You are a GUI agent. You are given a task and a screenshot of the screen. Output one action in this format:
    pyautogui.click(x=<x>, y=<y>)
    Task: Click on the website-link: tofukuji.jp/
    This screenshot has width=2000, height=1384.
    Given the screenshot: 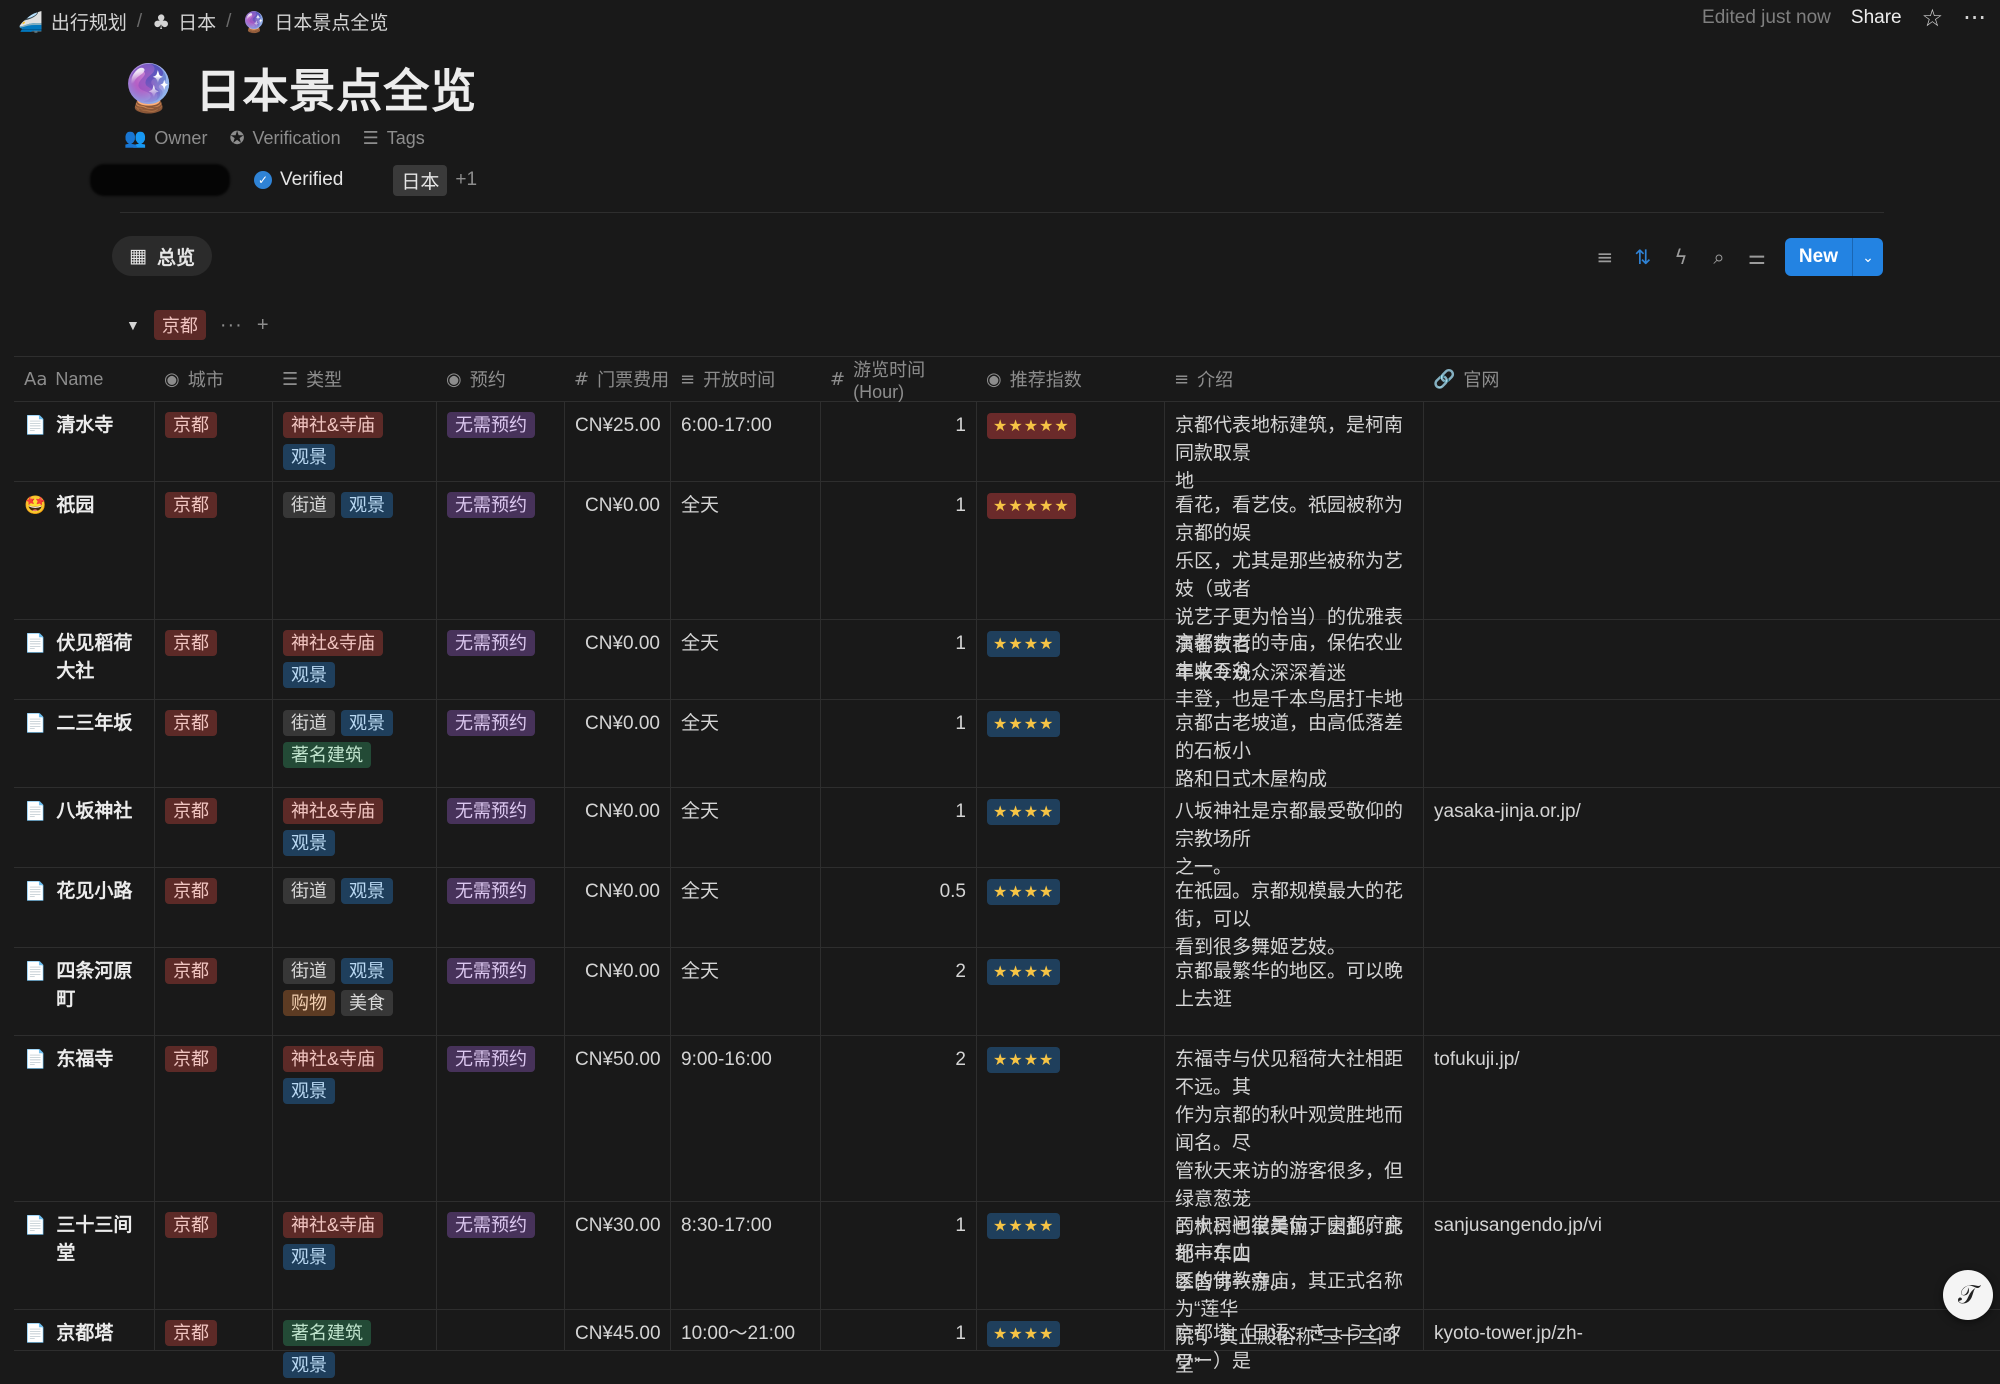 What is the action you would take?
    pyautogui.click(x=1712, y=1060)
    